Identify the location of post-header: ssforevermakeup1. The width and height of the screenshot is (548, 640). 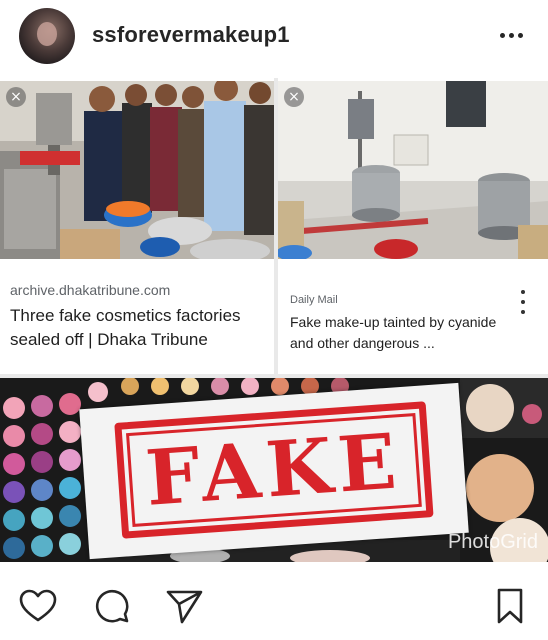
(274, 39).